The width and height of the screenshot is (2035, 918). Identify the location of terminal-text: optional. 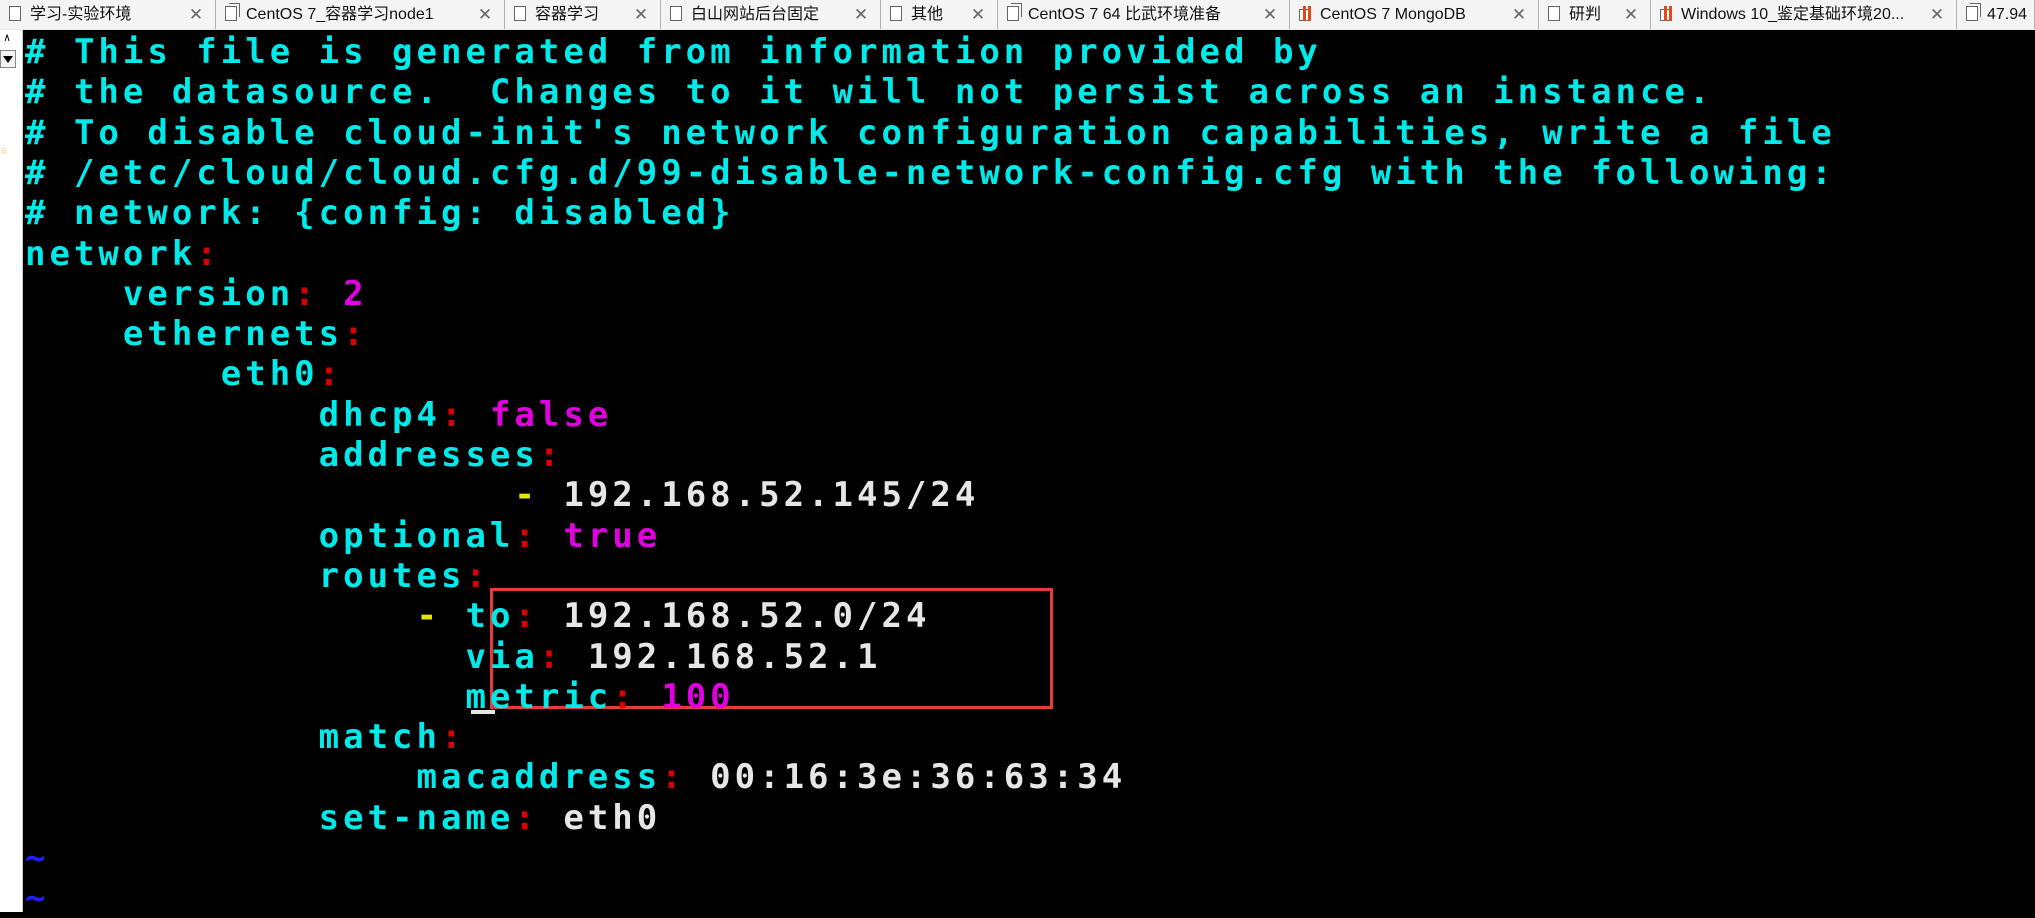
(270, 536).